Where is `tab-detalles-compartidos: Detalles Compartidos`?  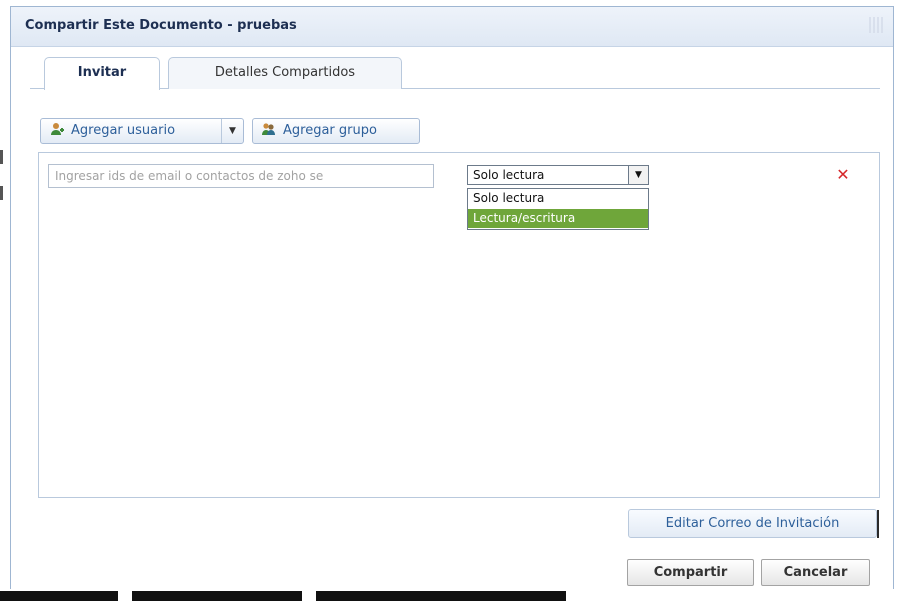
tab-detalles-compartidos: Detalles Compartidos is located at coordinates (285, 73).